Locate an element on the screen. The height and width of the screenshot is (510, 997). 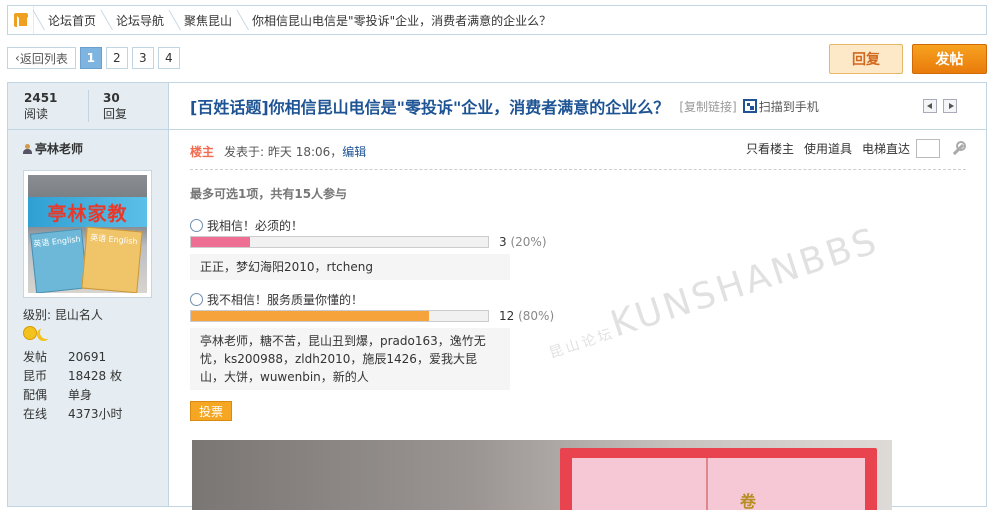
poll-option-label: 我相信！必须的！ is located at coordinates (255, 226).